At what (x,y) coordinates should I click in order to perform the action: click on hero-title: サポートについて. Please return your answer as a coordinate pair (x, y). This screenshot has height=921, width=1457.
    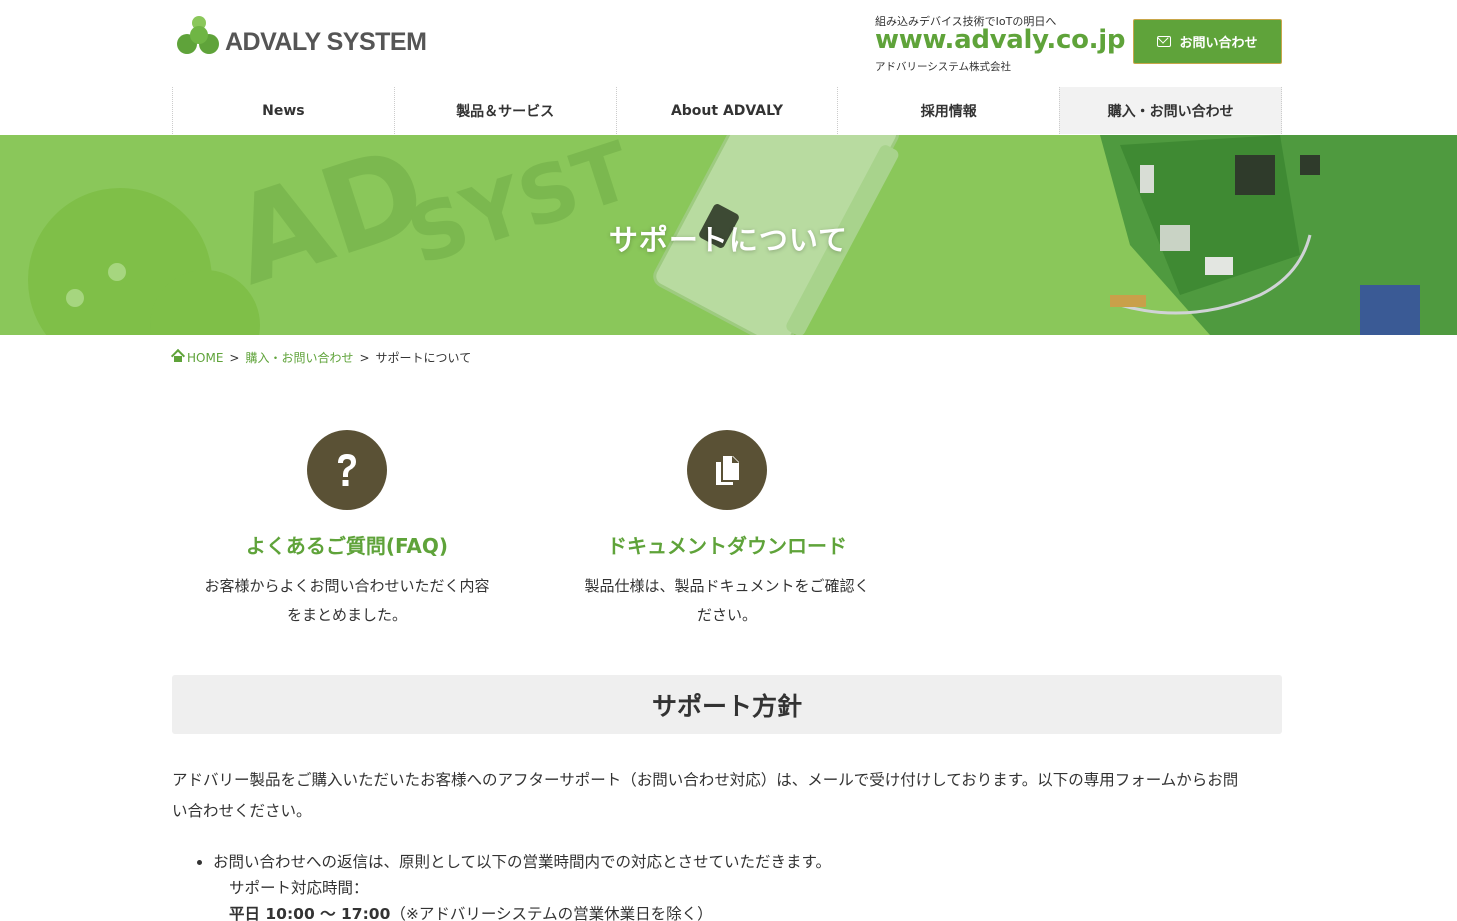
    Looking at the image, I should click on (728, 240).